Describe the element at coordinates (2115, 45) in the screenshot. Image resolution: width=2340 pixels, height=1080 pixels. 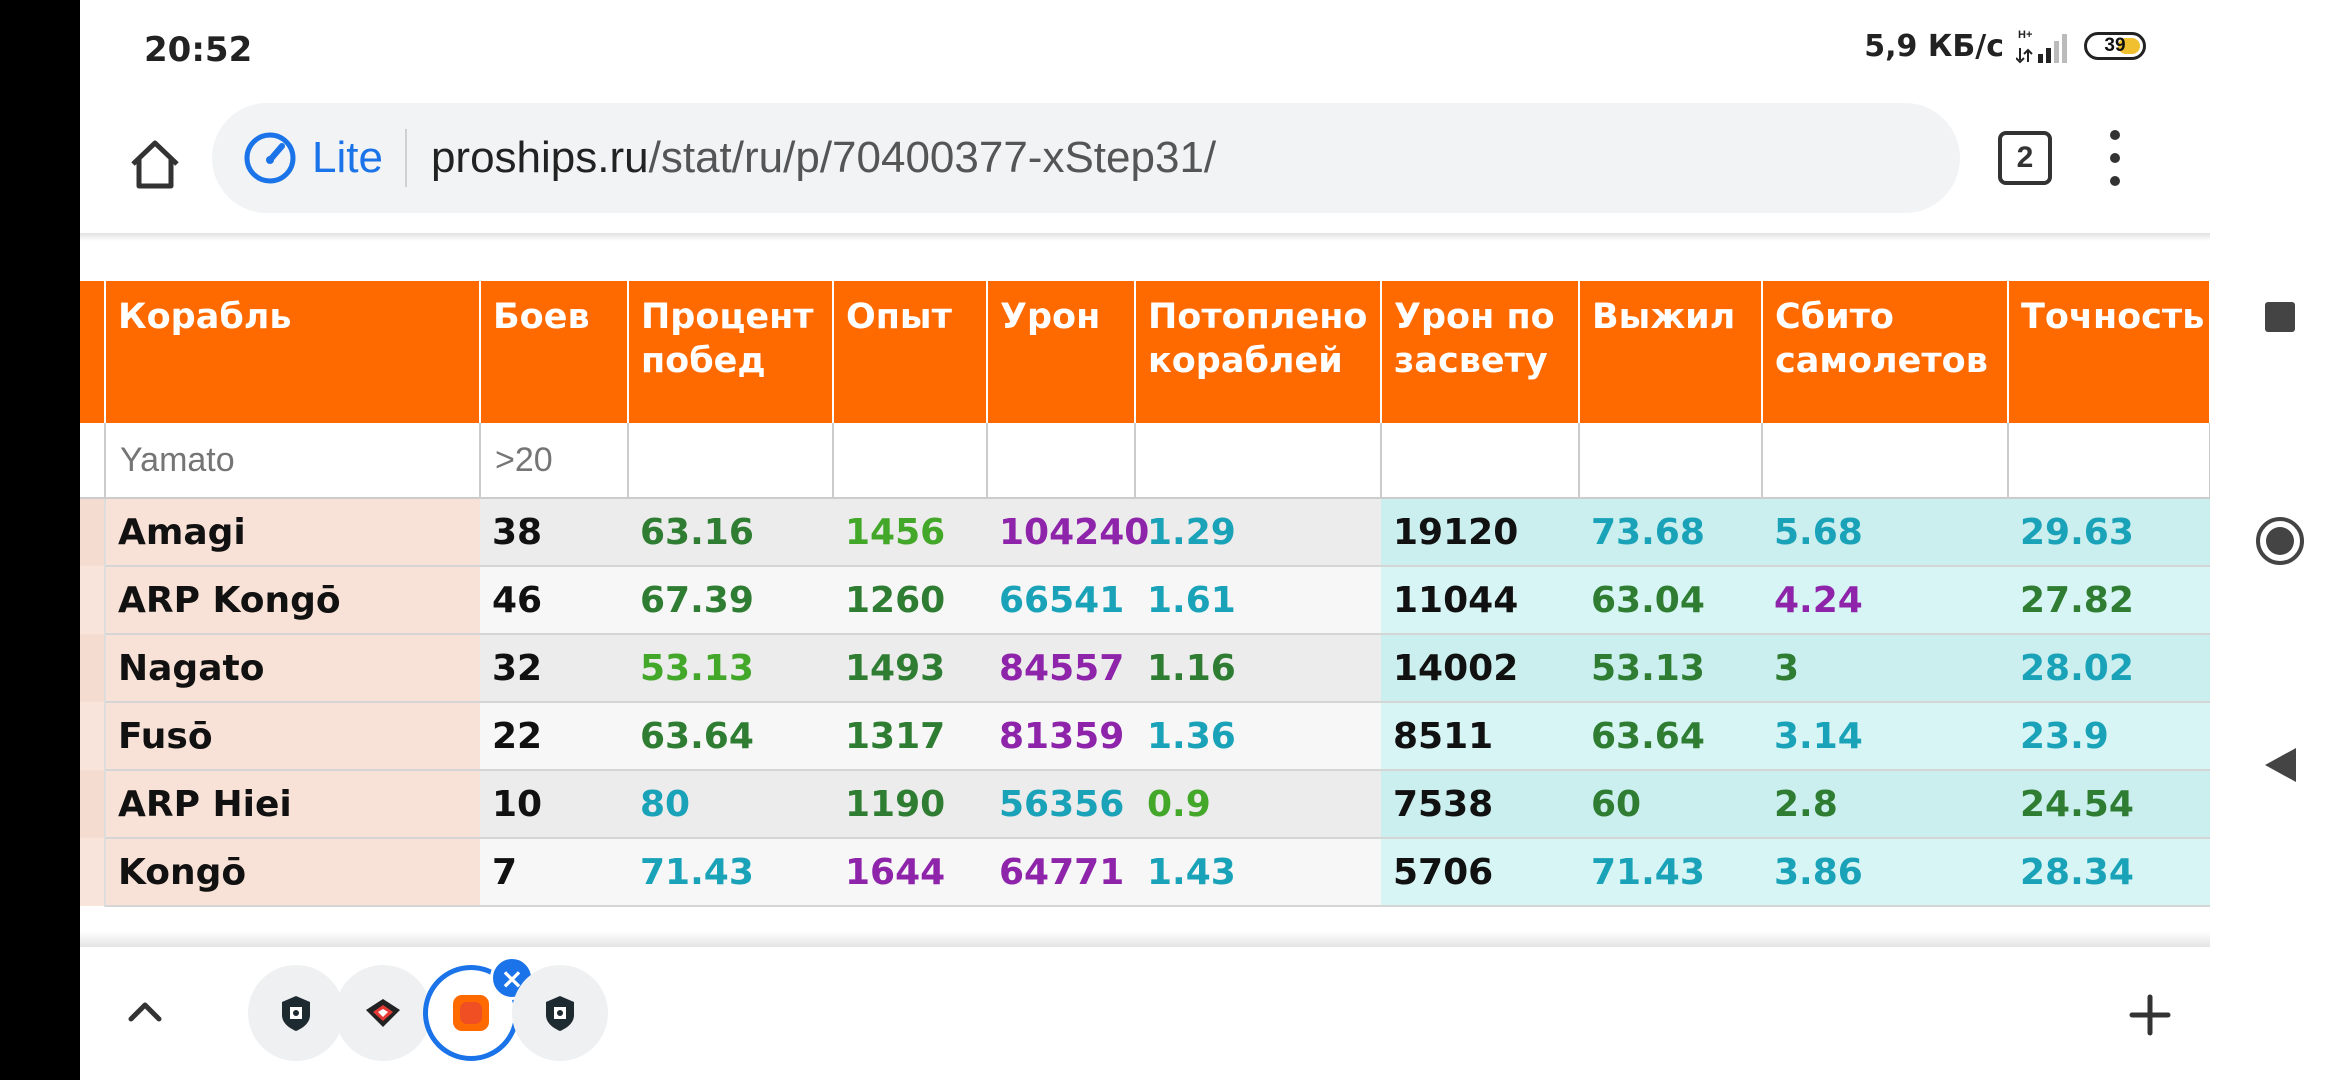
I see `battery-level: 39` at that location.